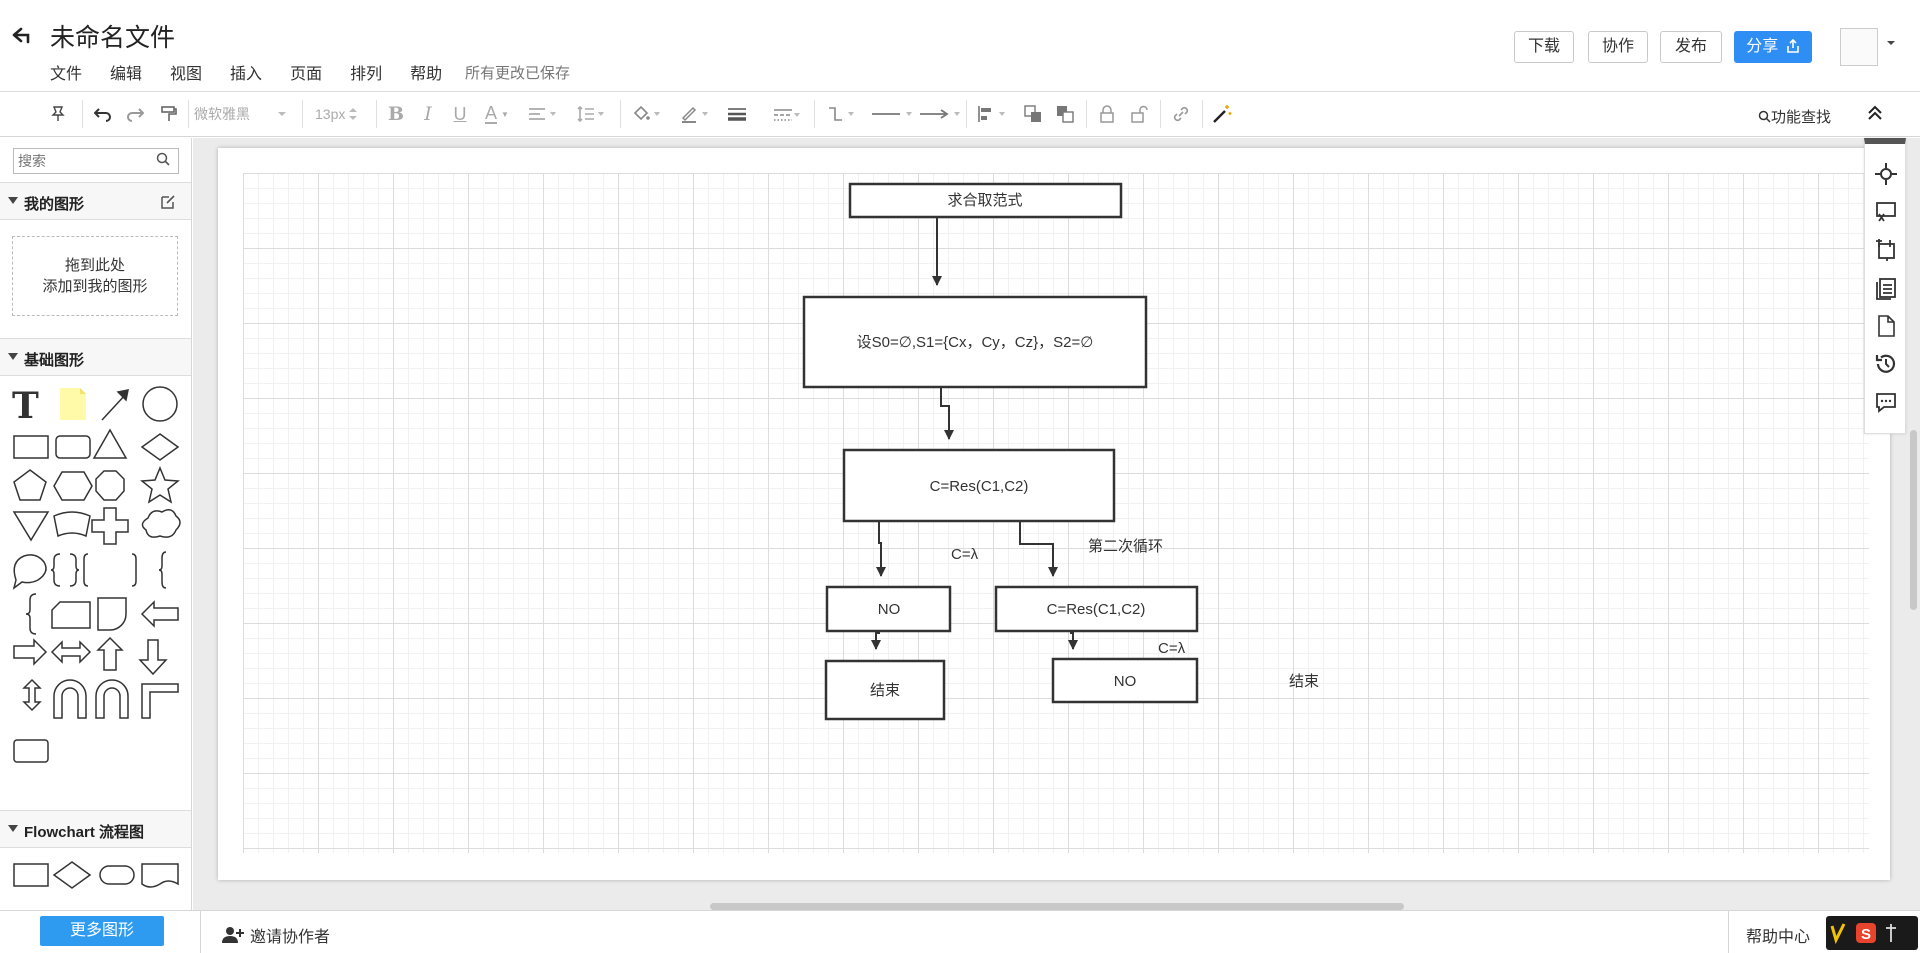 The width and height of the screenshot is (1920, 953). I want to click on line-color-icon, so click(695, 114).